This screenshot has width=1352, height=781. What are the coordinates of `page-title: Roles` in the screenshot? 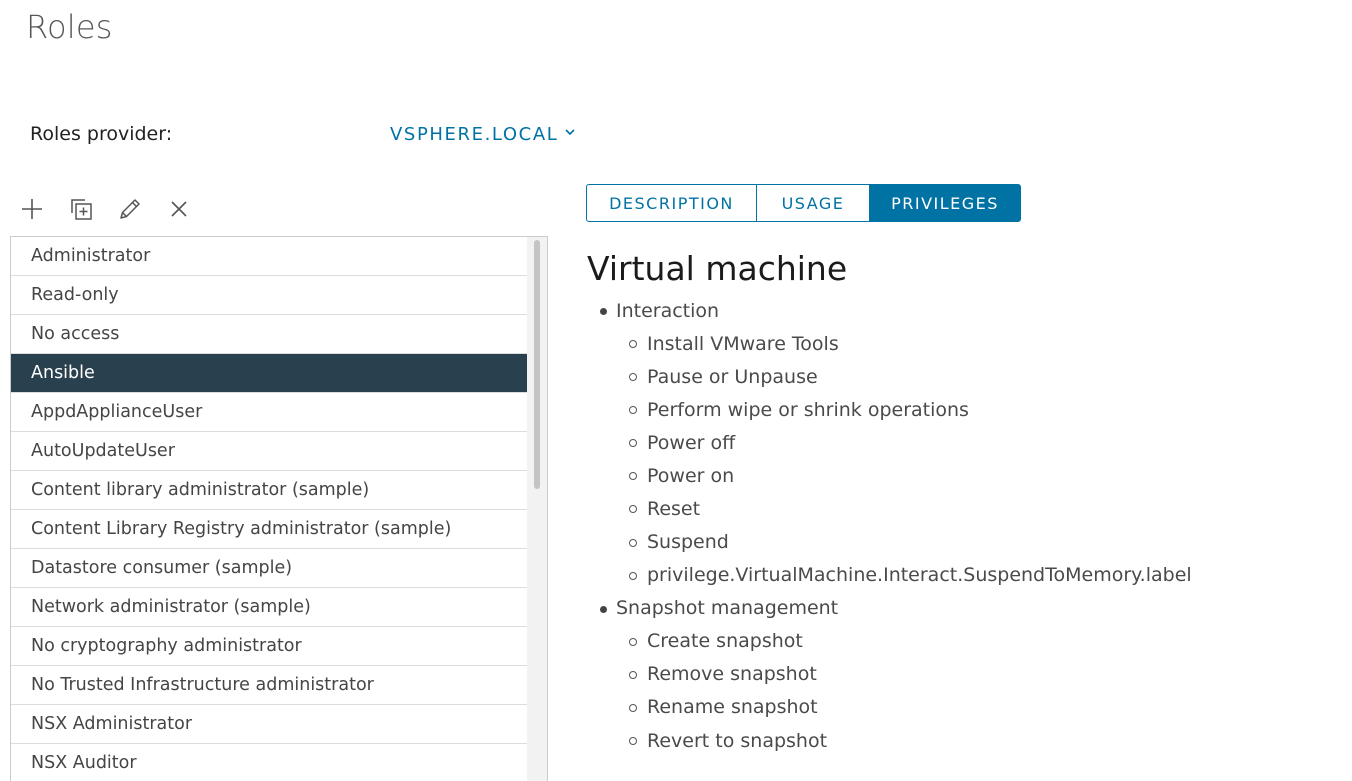 It's located at (69, 27).